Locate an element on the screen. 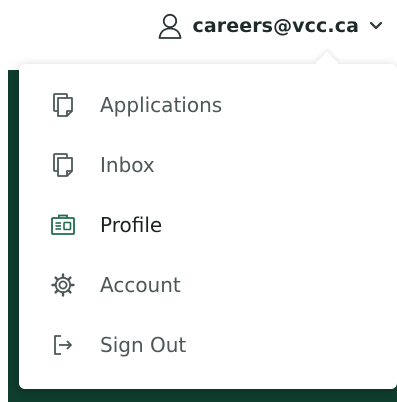 This screenshot has width=397, height=402. user-menu-toggle: careers@vcc.ca is located at coordinates (270, 26).